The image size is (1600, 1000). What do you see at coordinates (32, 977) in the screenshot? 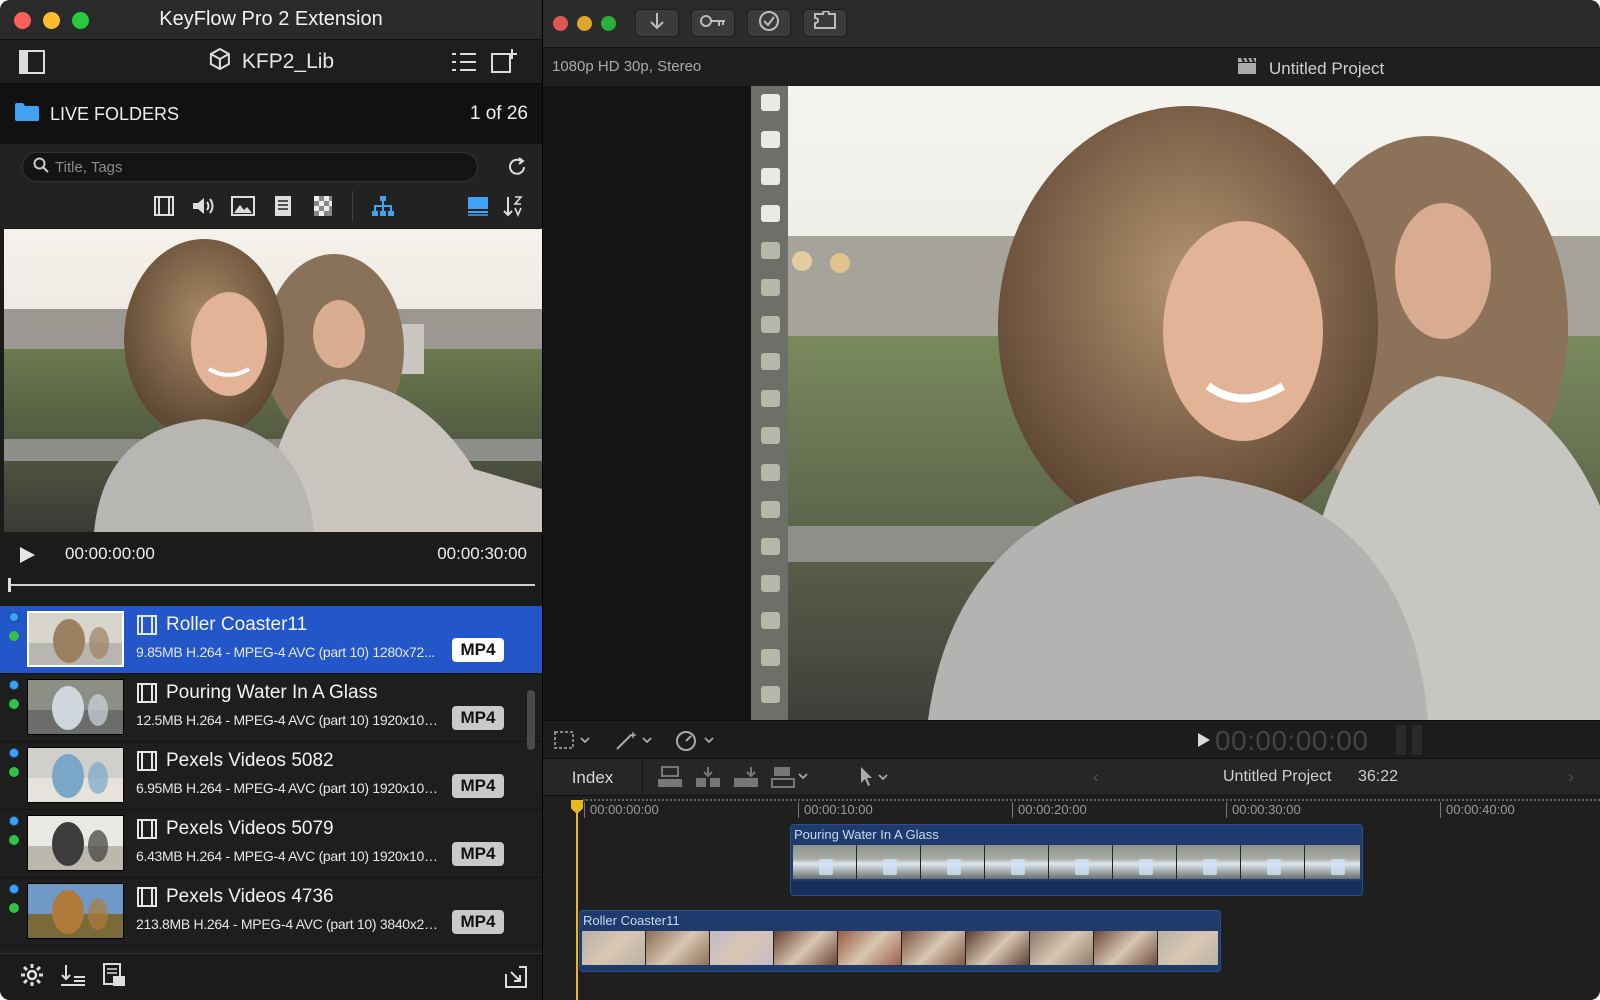
I see `gear-icon` at bounding box center [32, 977].